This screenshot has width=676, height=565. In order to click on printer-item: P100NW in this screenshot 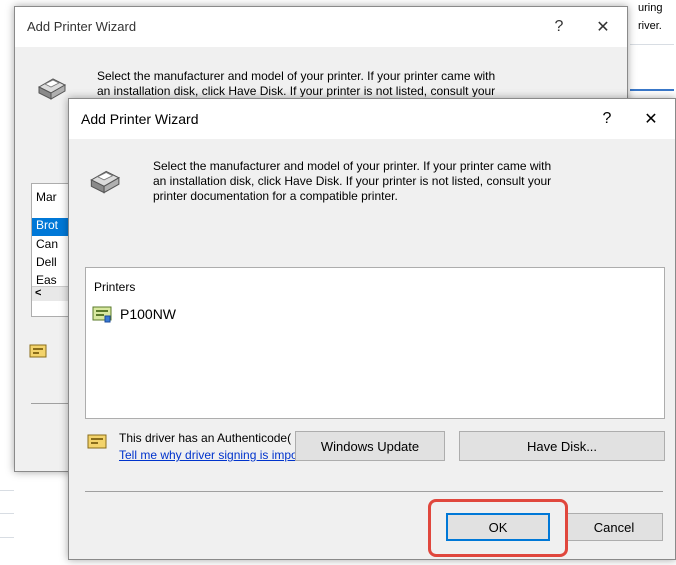, I will do `click(134, 314)`.